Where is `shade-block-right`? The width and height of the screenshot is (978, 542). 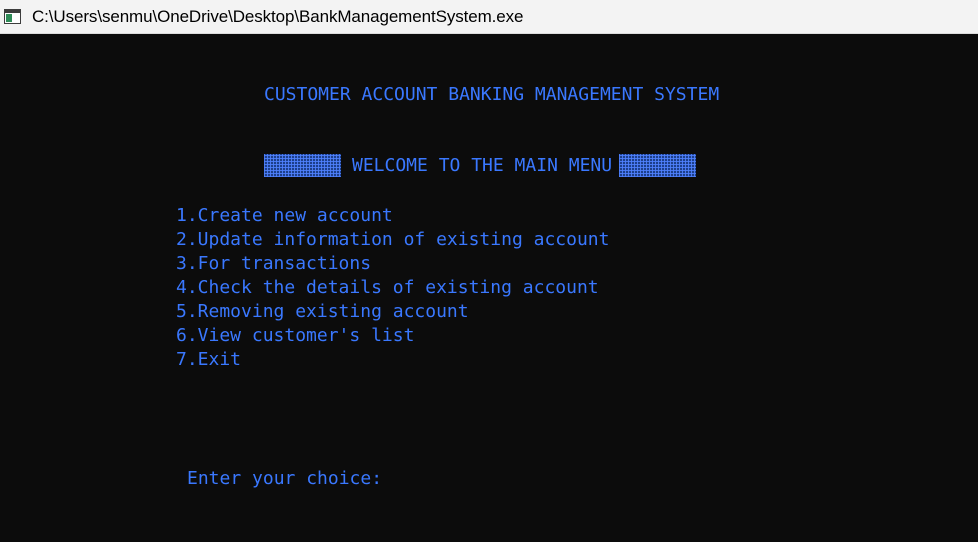 shade-block-right is located at coordinates (658, 165).